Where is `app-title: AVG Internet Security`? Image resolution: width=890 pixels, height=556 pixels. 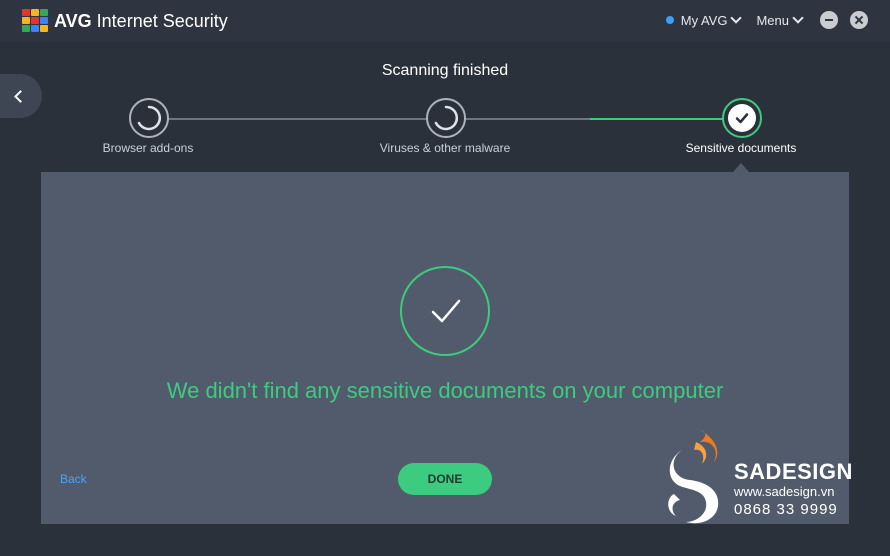 app-title: AVG Internet Security is located at coordinates (141, 20).